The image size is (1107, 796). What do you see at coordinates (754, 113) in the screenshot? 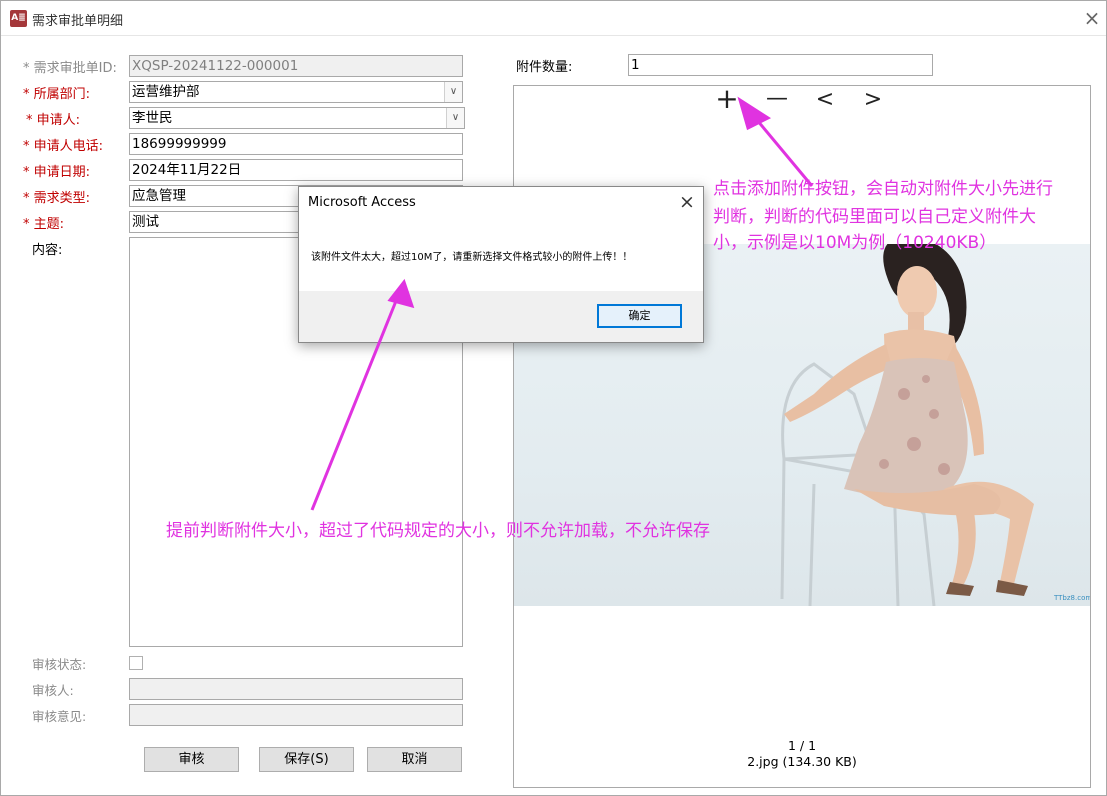
I see `arrow-head-add` at bounding box center [754, 113].